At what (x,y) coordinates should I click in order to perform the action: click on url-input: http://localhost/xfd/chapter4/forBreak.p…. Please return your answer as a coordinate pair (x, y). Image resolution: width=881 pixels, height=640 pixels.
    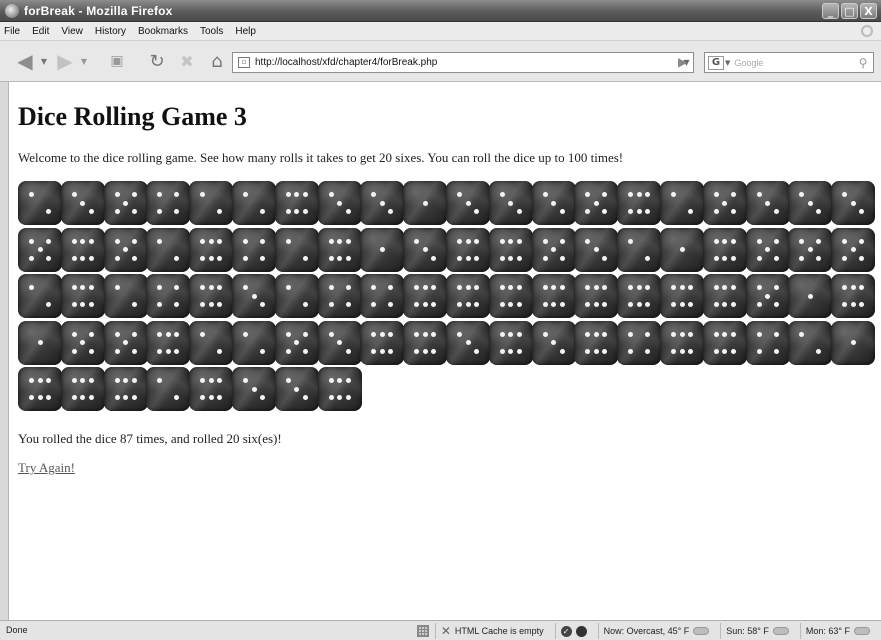
    Looking at the image, I should click on (467, 62).